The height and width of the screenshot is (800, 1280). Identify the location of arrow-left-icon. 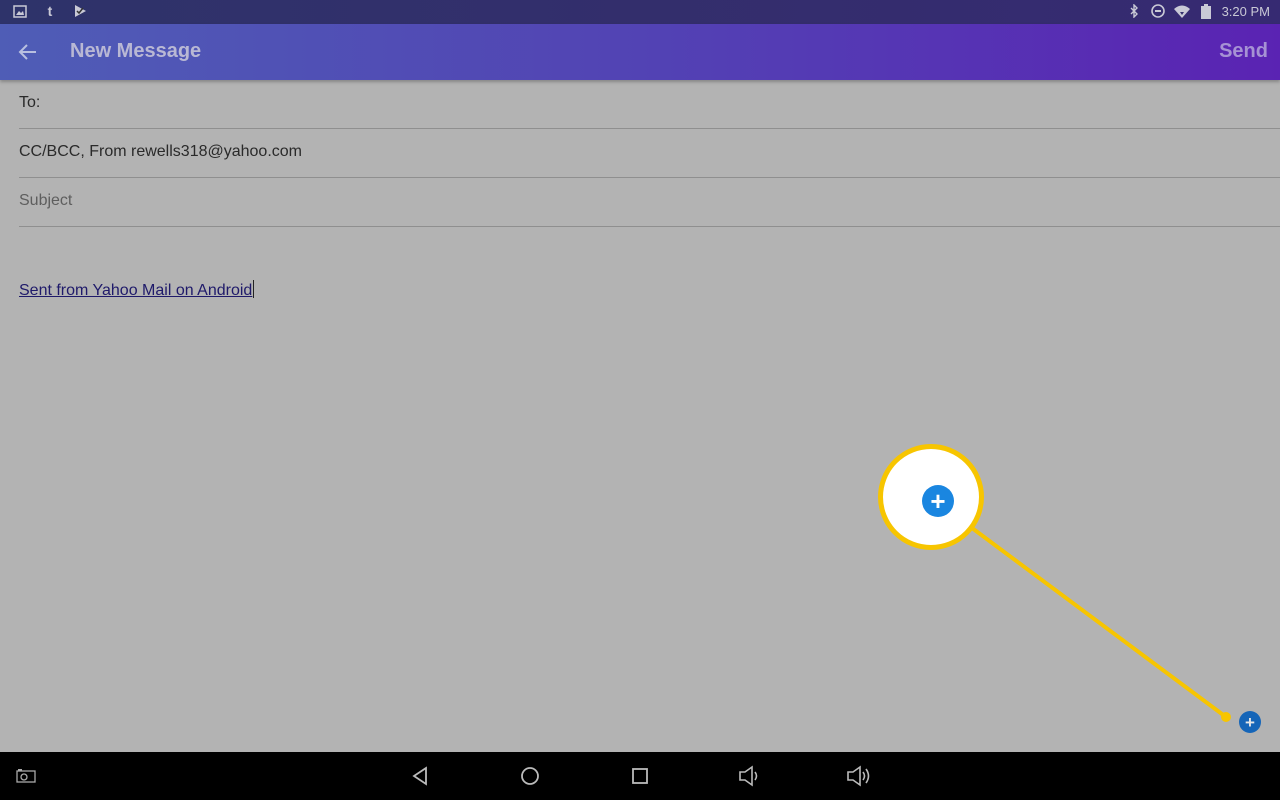
(27, 52).